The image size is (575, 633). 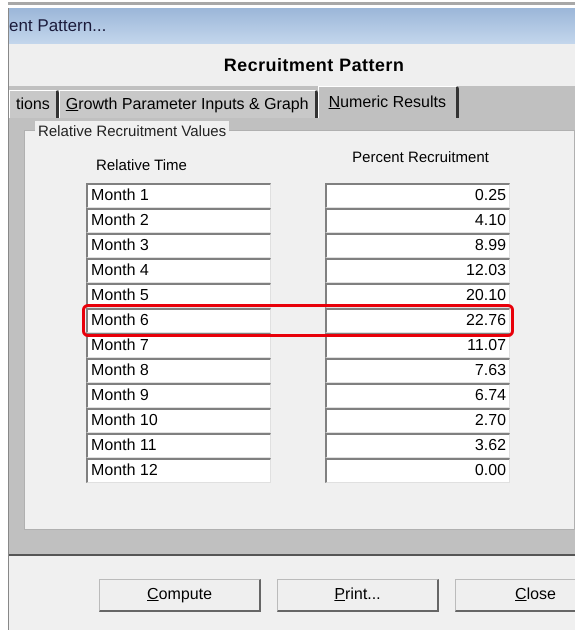 What do you see at coordinates (417, 370) in the screenshot?
I see `percent-field: 7.63` at bounding box center [417, 370].